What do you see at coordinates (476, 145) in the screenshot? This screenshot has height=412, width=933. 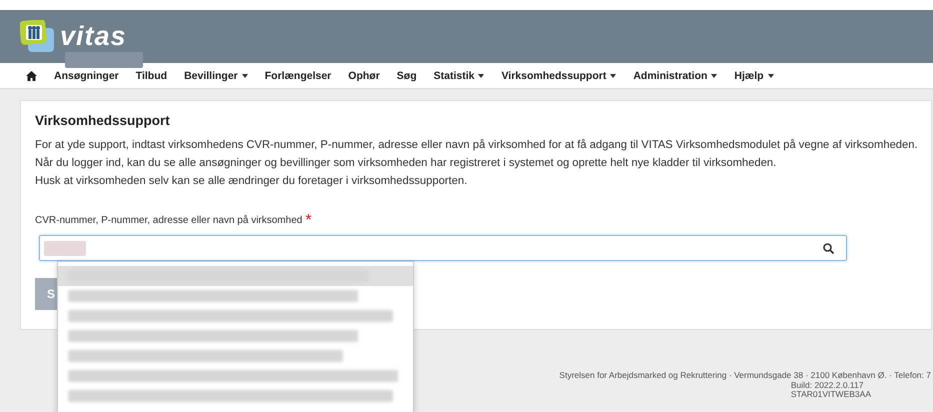 I see `paragraph: For at yde support, indtast virksomhedens CVR-nummer, P-nummer, adresse eller navn på virksomhed for at få adgang til VITAS Virksomhedsmodulet på vegne af virksomheden.` at bounding box center [476, 145].